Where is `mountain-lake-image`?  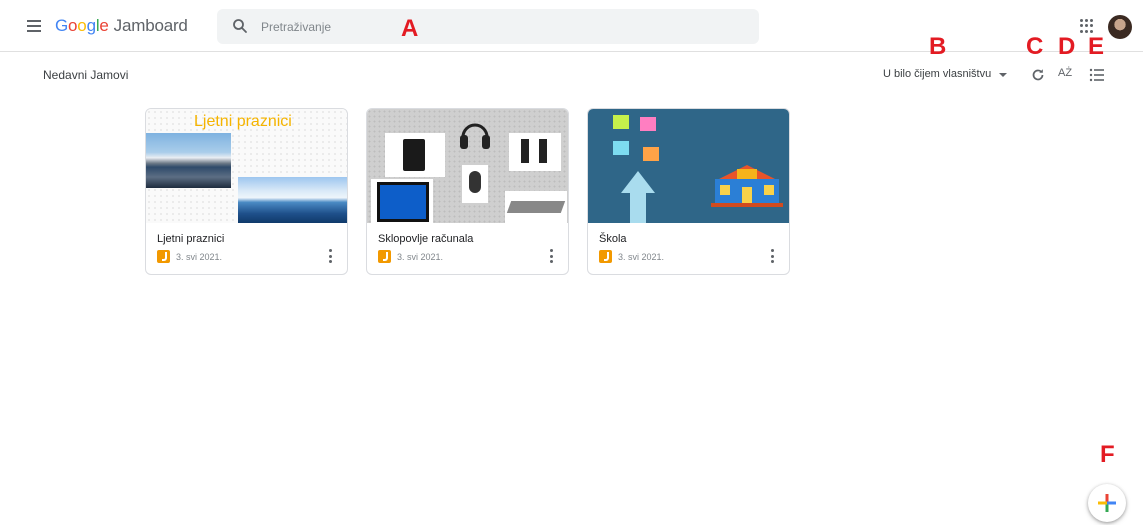
mountain-lake-image is located at coordinates (188, 160).